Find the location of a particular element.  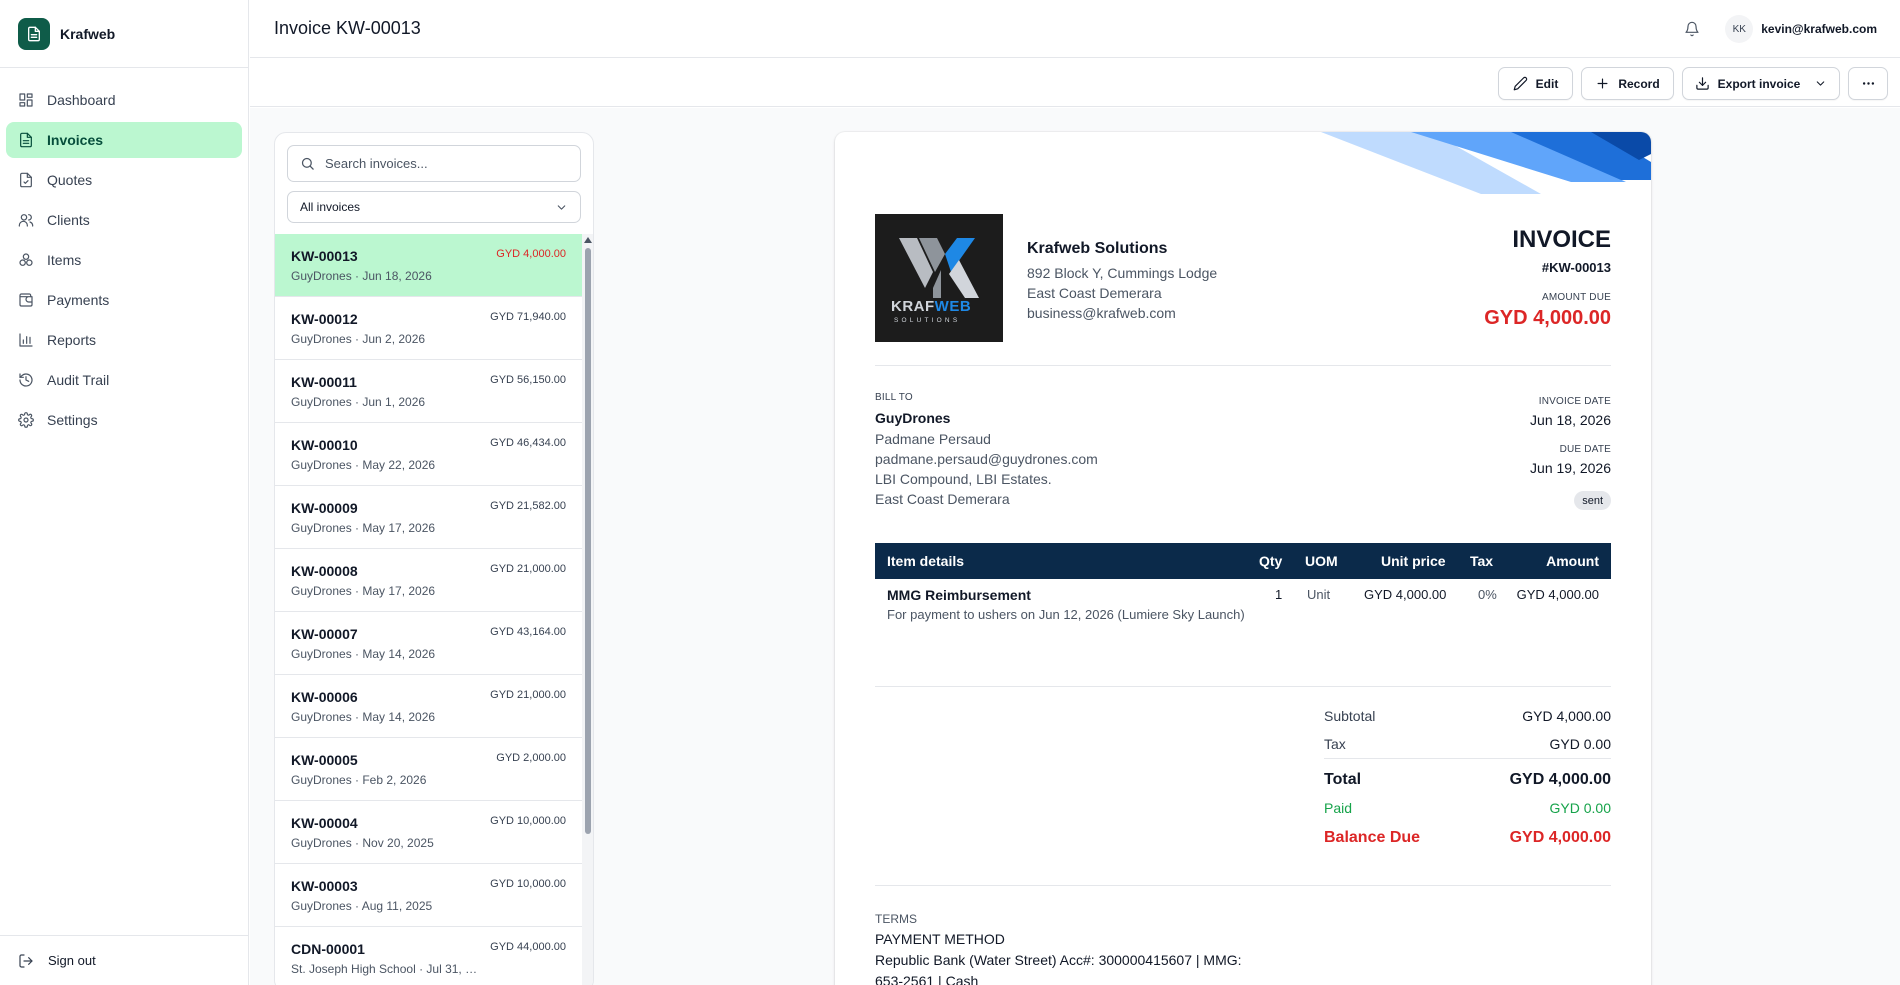

bill-to-address-line-2: East Coast Demerara is located at coordinates (942, 499).